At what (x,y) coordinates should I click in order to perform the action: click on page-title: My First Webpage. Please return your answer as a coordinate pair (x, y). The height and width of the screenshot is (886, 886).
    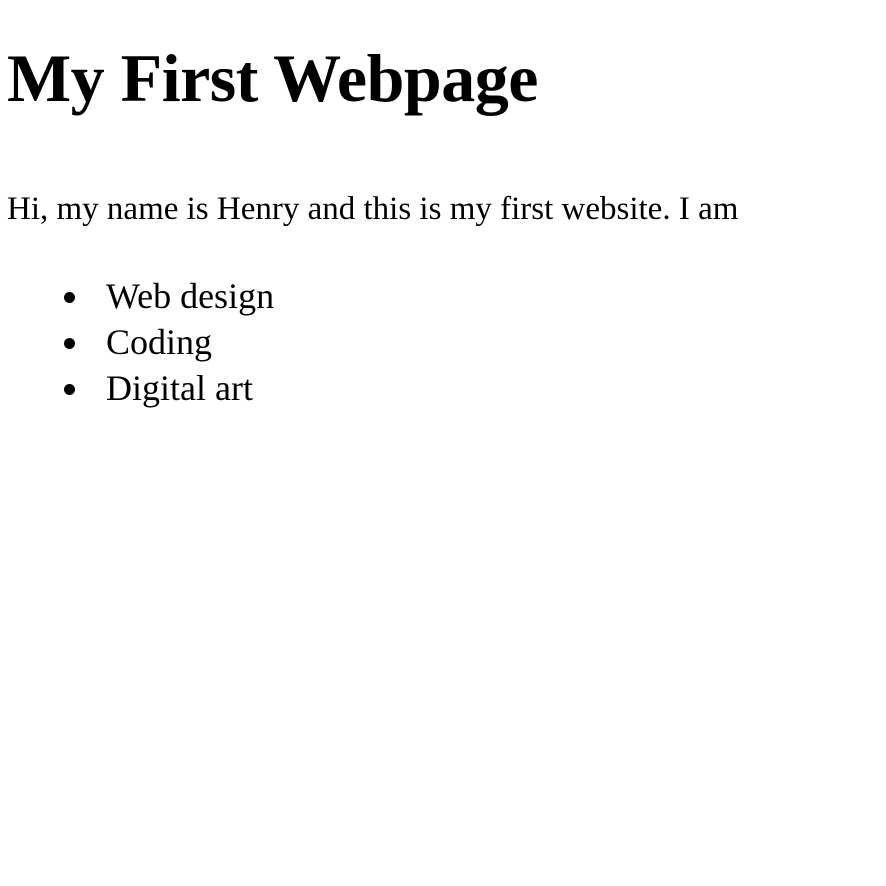
    Looking at the image, I should click on (272, 78).